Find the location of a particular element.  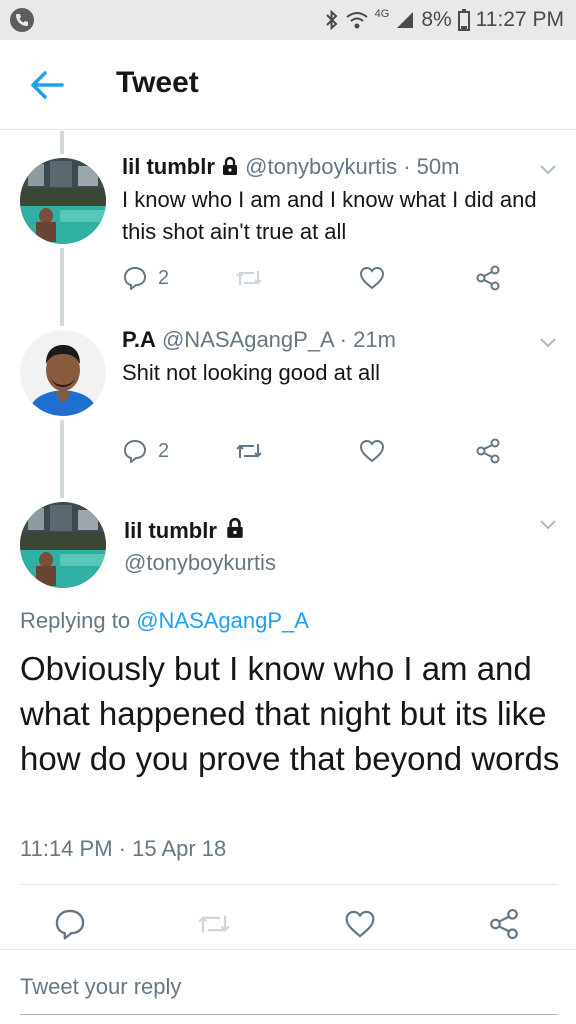

tweet-header: P.A @NASAgangP_A · 21m is located at coordinates (259, 340).